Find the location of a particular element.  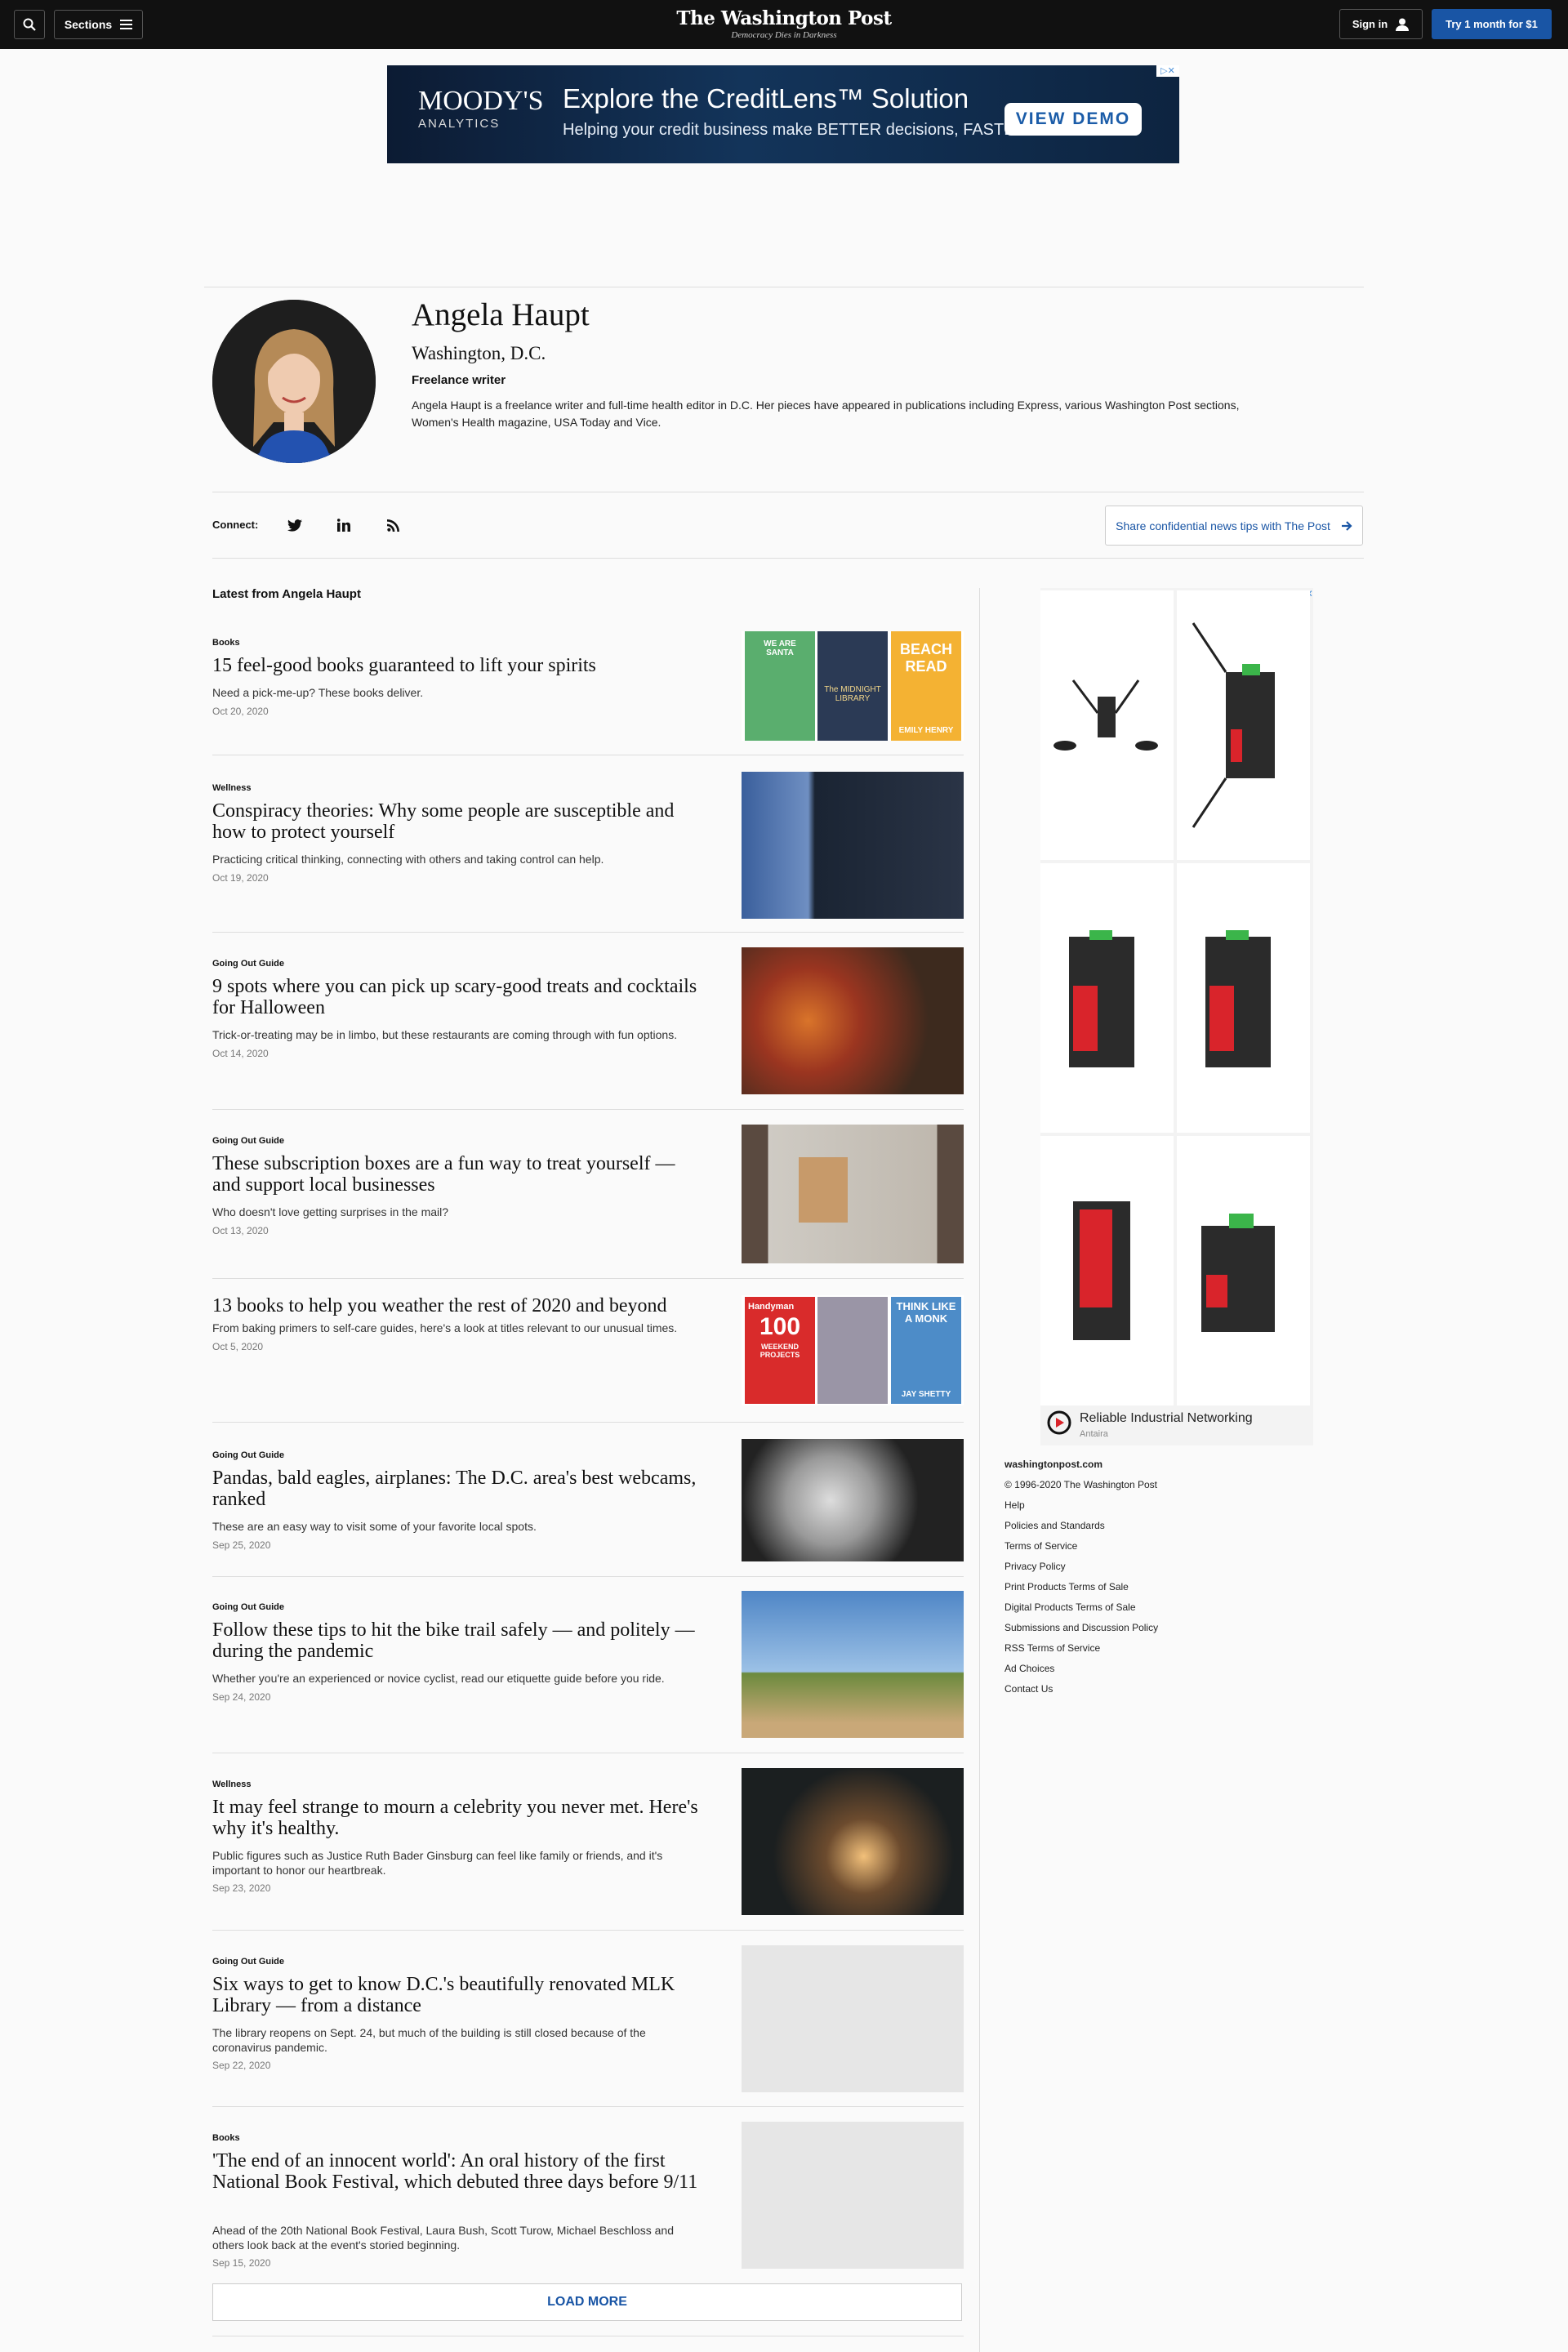

book-cover-title: Handyman is located at coordinates (771, 1307).